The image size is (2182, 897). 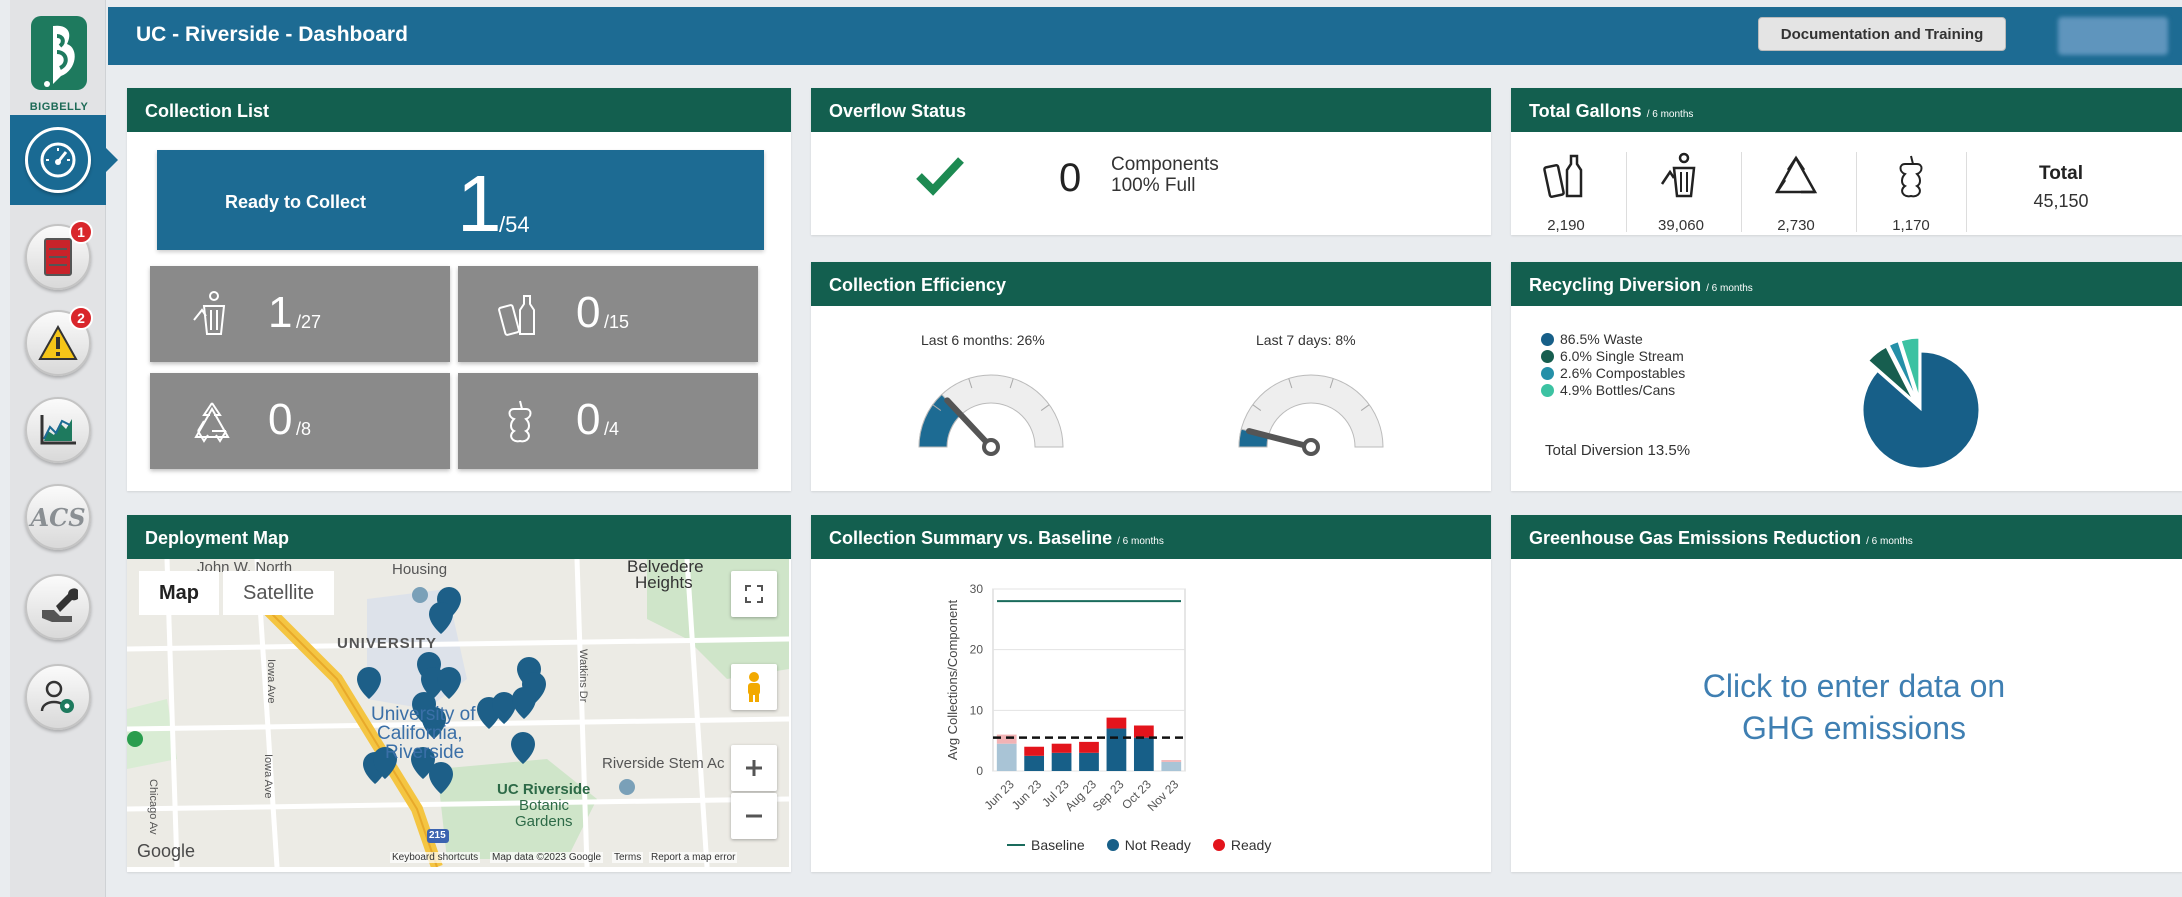 I want to click on map-tab-map: Map, so click(x=179, y=593).